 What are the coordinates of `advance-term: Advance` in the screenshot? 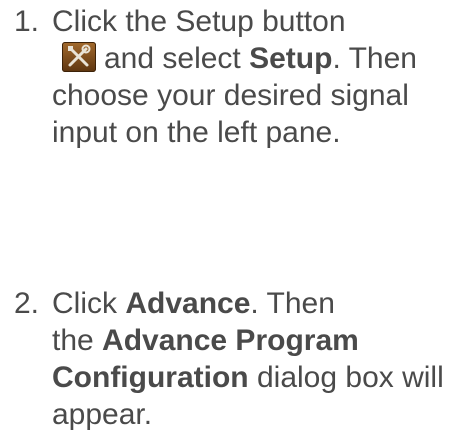 It's located at (188, 303).